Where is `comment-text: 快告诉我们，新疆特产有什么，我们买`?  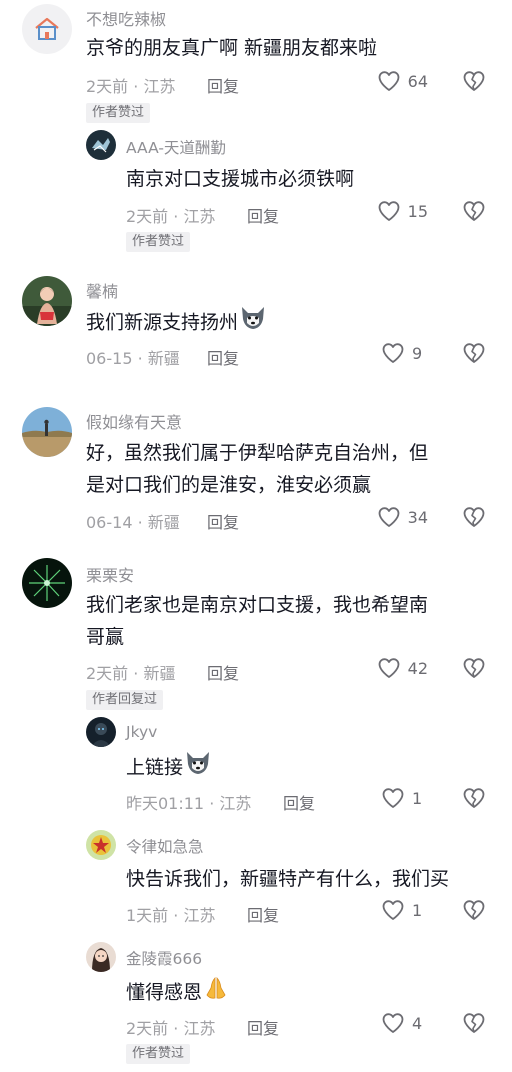
comment-text: 快告诉我们，新疆特产有什么，我们买 is located at coordinates (287, 879).